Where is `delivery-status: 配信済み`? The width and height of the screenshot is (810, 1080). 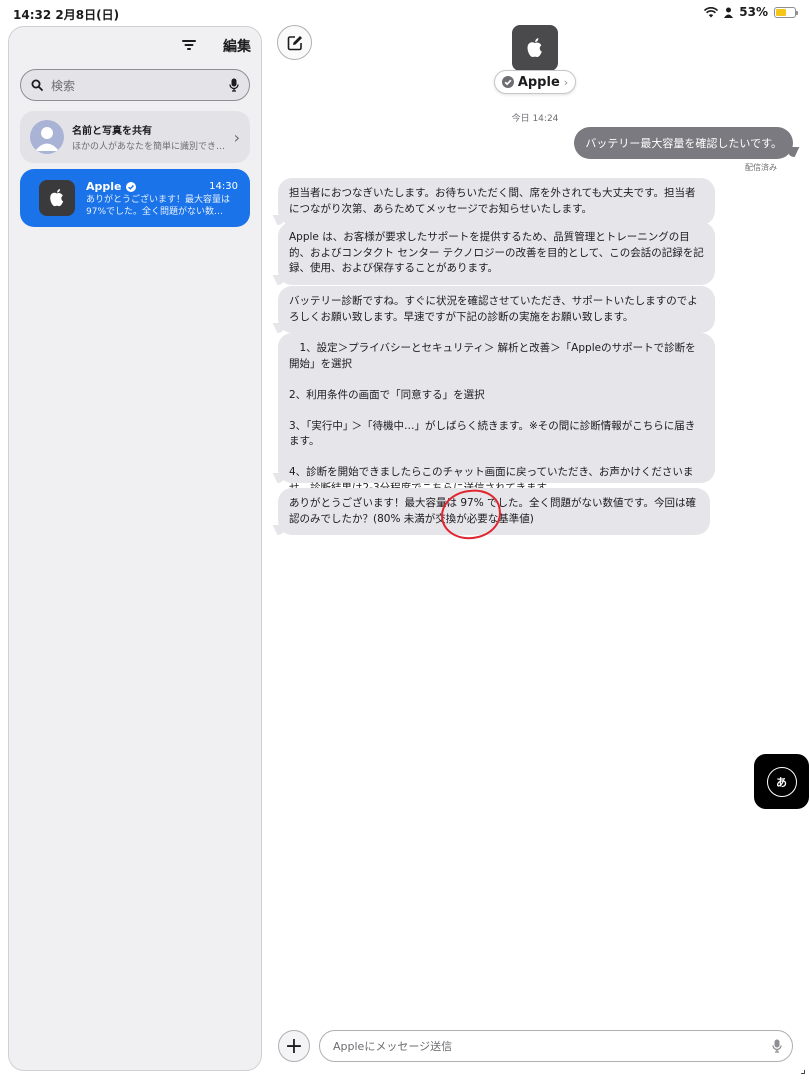 delivery-status: 配信済み is located at coordinates (761, 167).